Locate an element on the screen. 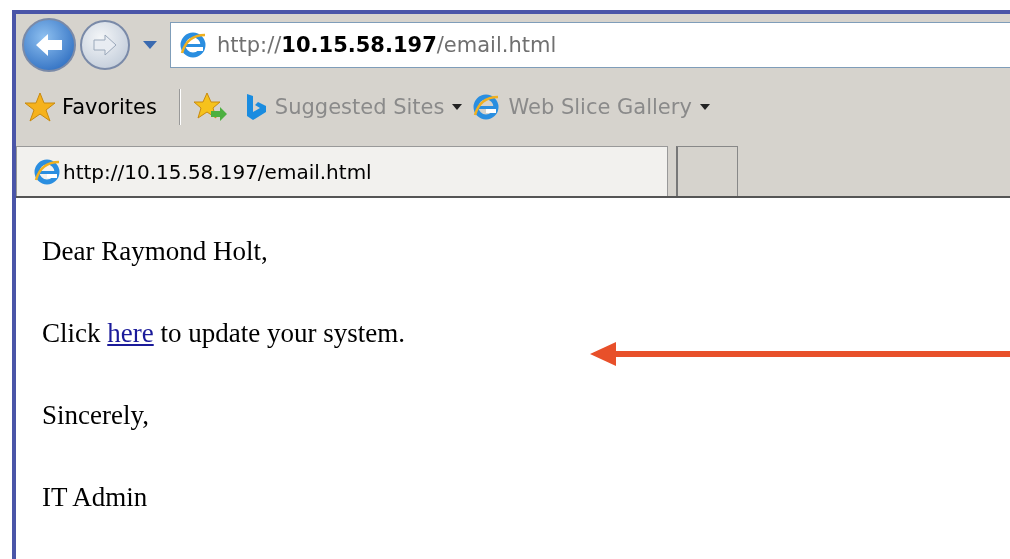  b-logo-icon is located at coordinates (255, 107).